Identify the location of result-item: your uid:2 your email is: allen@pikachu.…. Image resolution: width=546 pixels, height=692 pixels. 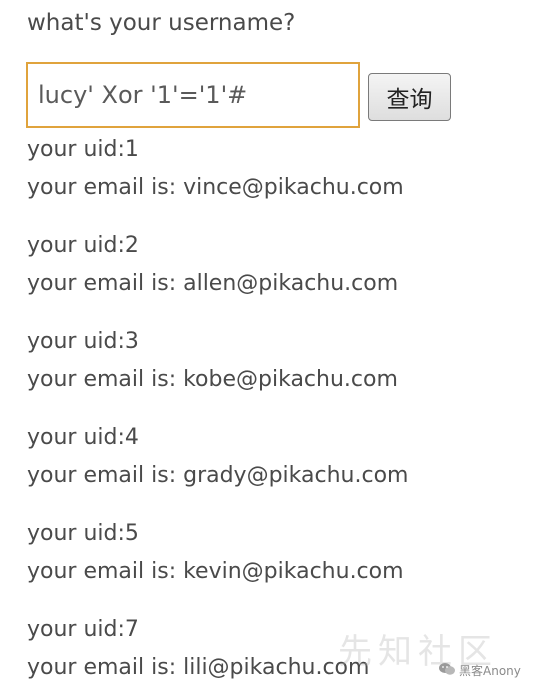
(277, 275).